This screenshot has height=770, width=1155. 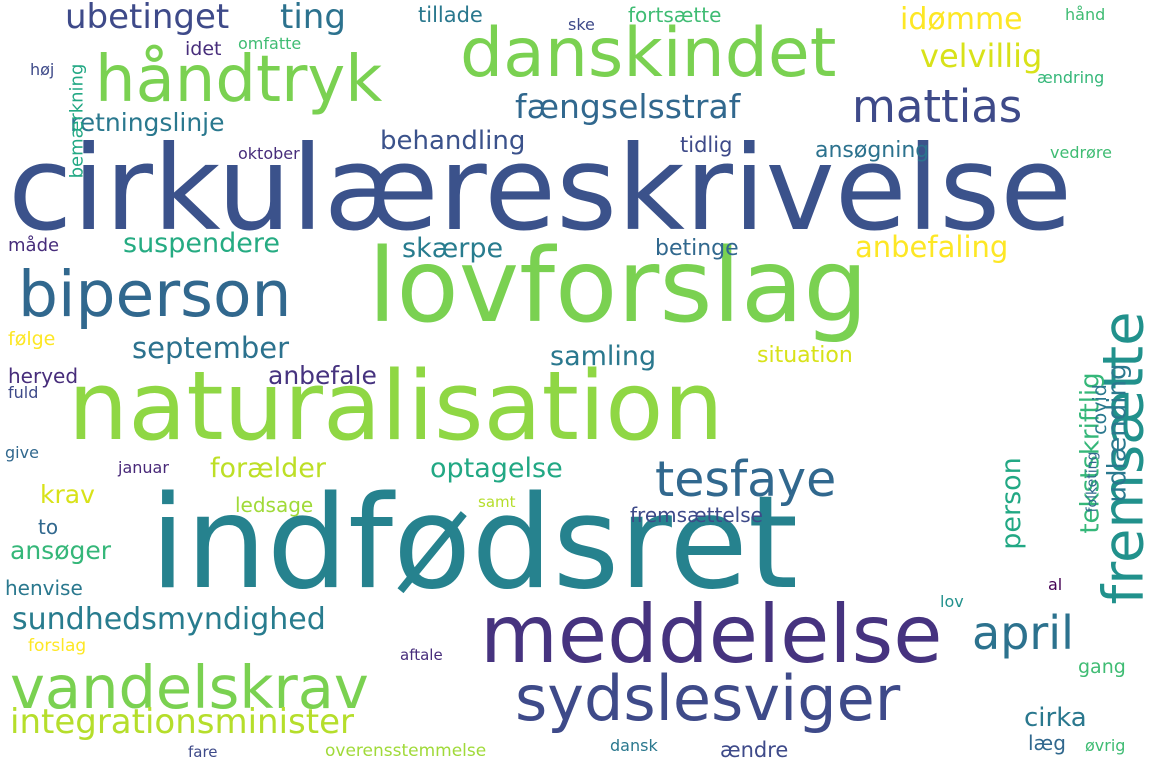 What do you see at coordinates (155, 294) in the screenshot?
I see `word-biperson: biperson` at bounding box center [155, 294].